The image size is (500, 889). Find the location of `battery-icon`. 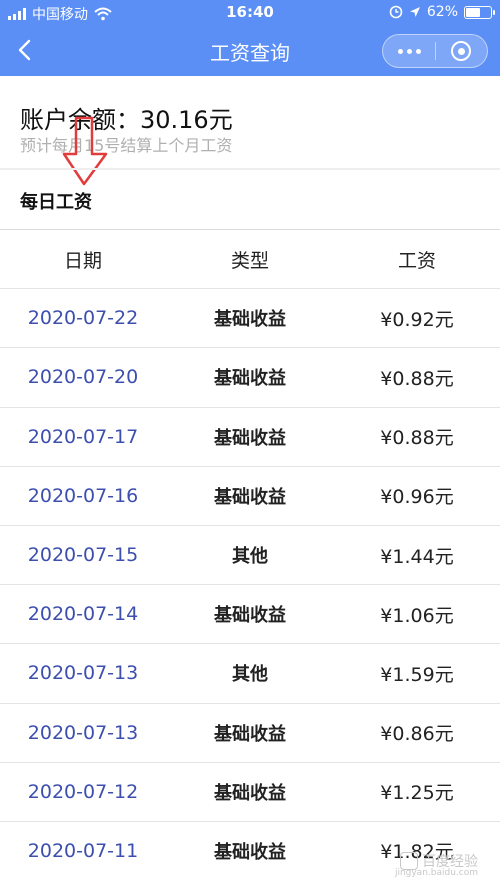

battery-icon is located at coordinates (479, 12).